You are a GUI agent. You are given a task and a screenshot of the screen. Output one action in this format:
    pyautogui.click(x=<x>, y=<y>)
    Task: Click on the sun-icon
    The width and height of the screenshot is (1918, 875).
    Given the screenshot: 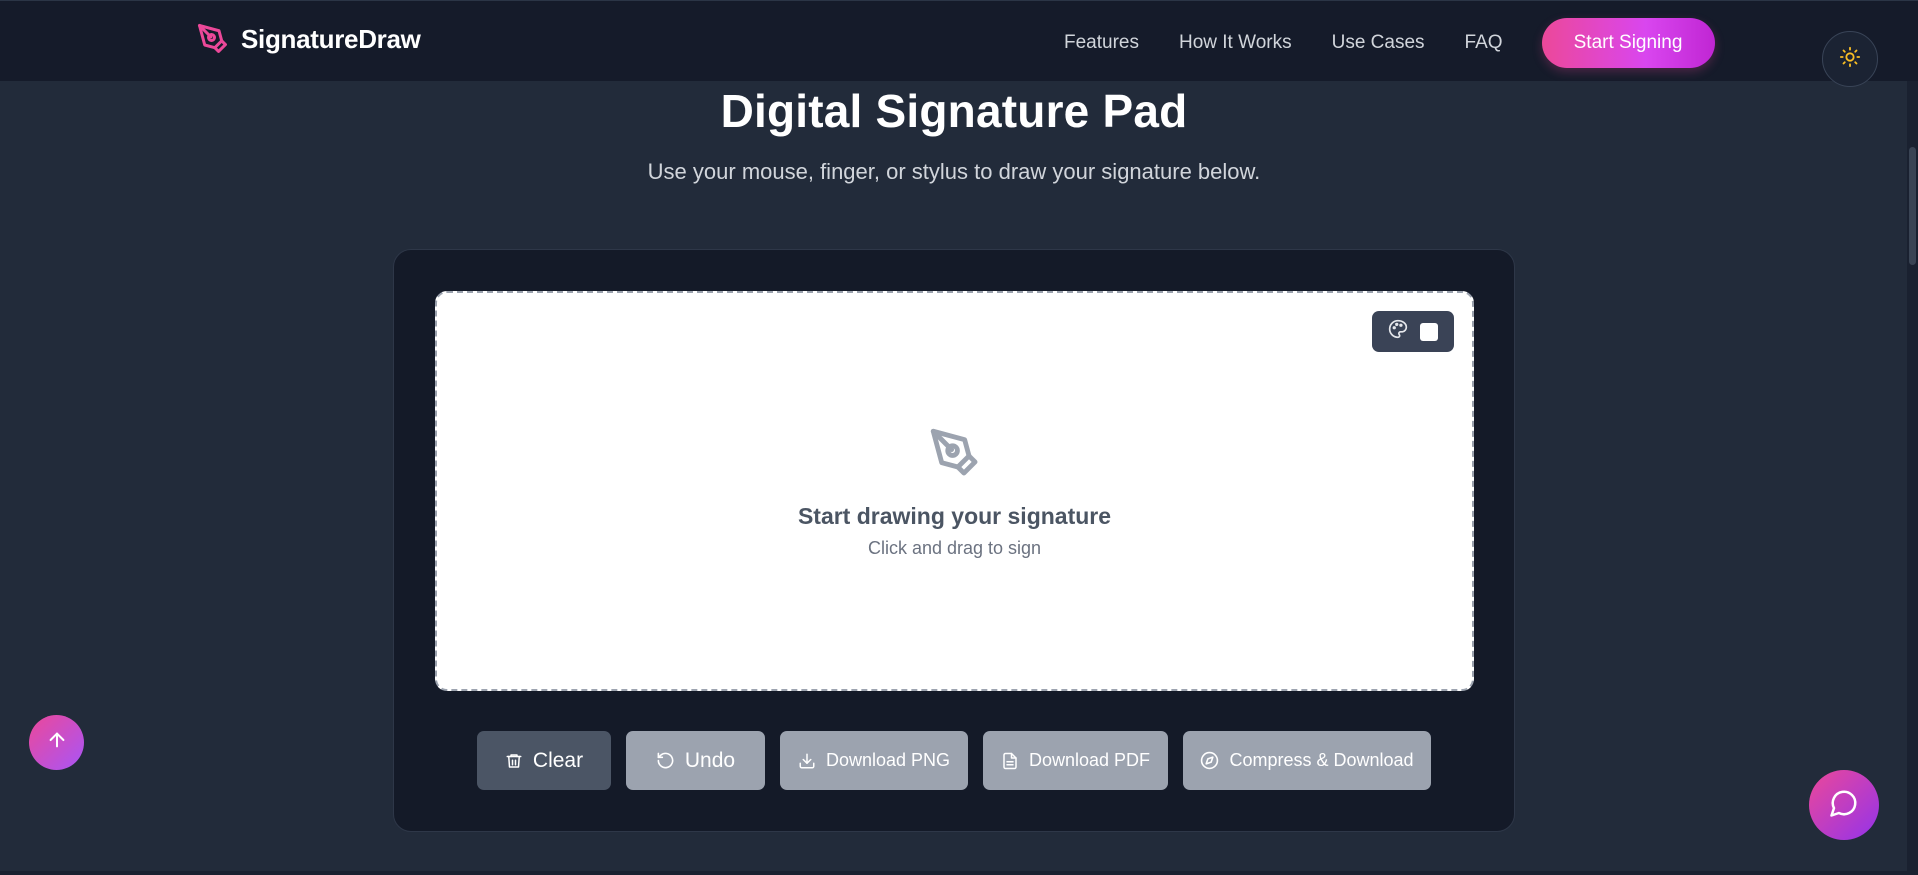 What is the action you would take?
    pyautogui.click(x=1850, y=59)
    